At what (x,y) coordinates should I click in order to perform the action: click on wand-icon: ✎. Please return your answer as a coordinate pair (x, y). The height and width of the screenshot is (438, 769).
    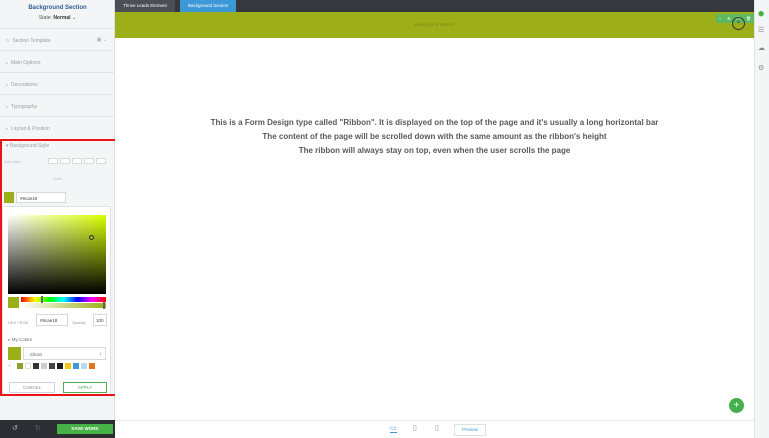
    Looking at the image, I should click on (8, 40).